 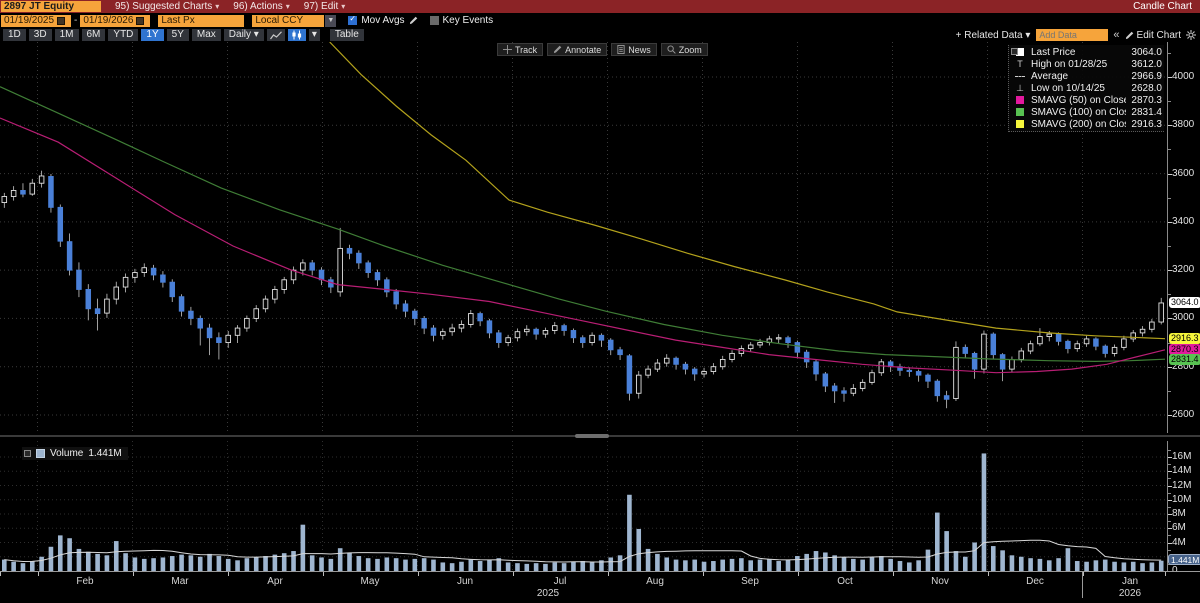 What do you see at coordinates (845, 581) in the screenshot?
I see `month-label-oct: Oct` at bounding box center [845, 581].